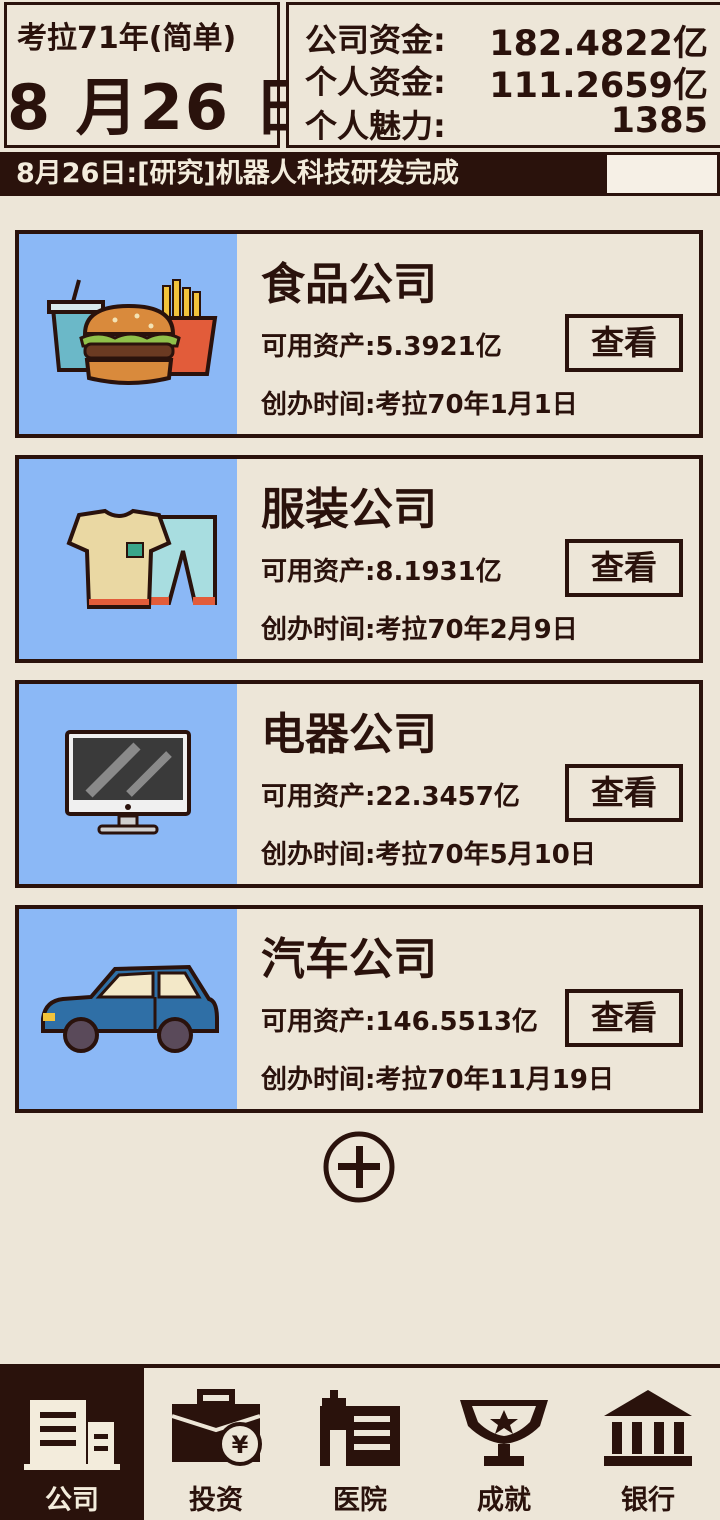 The width and height of the screenshot is (720, 1520). I want to click on nav-invest: ¥ 投资, so click(216, 1444).